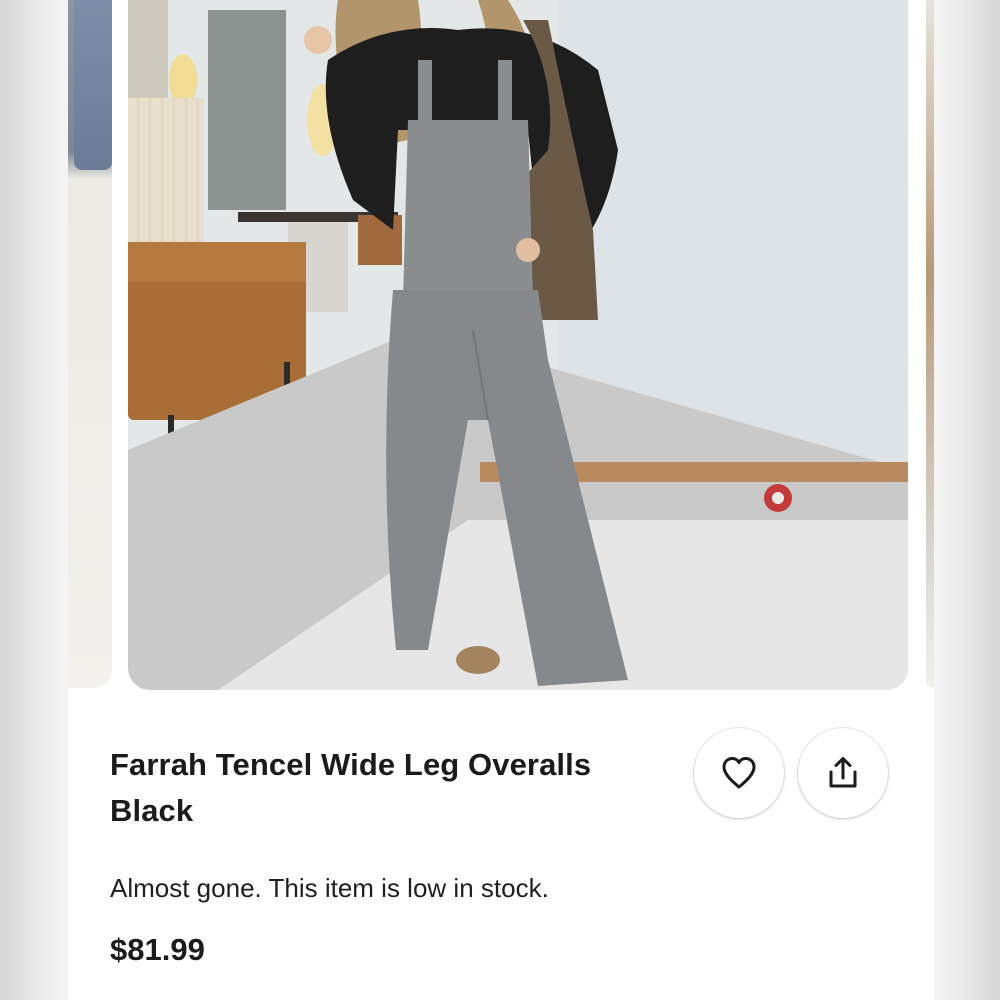  What do you see at coordinates (34, 500) in the screenshot?
I see `screen-edge-left` at bounding box center [34, 500].